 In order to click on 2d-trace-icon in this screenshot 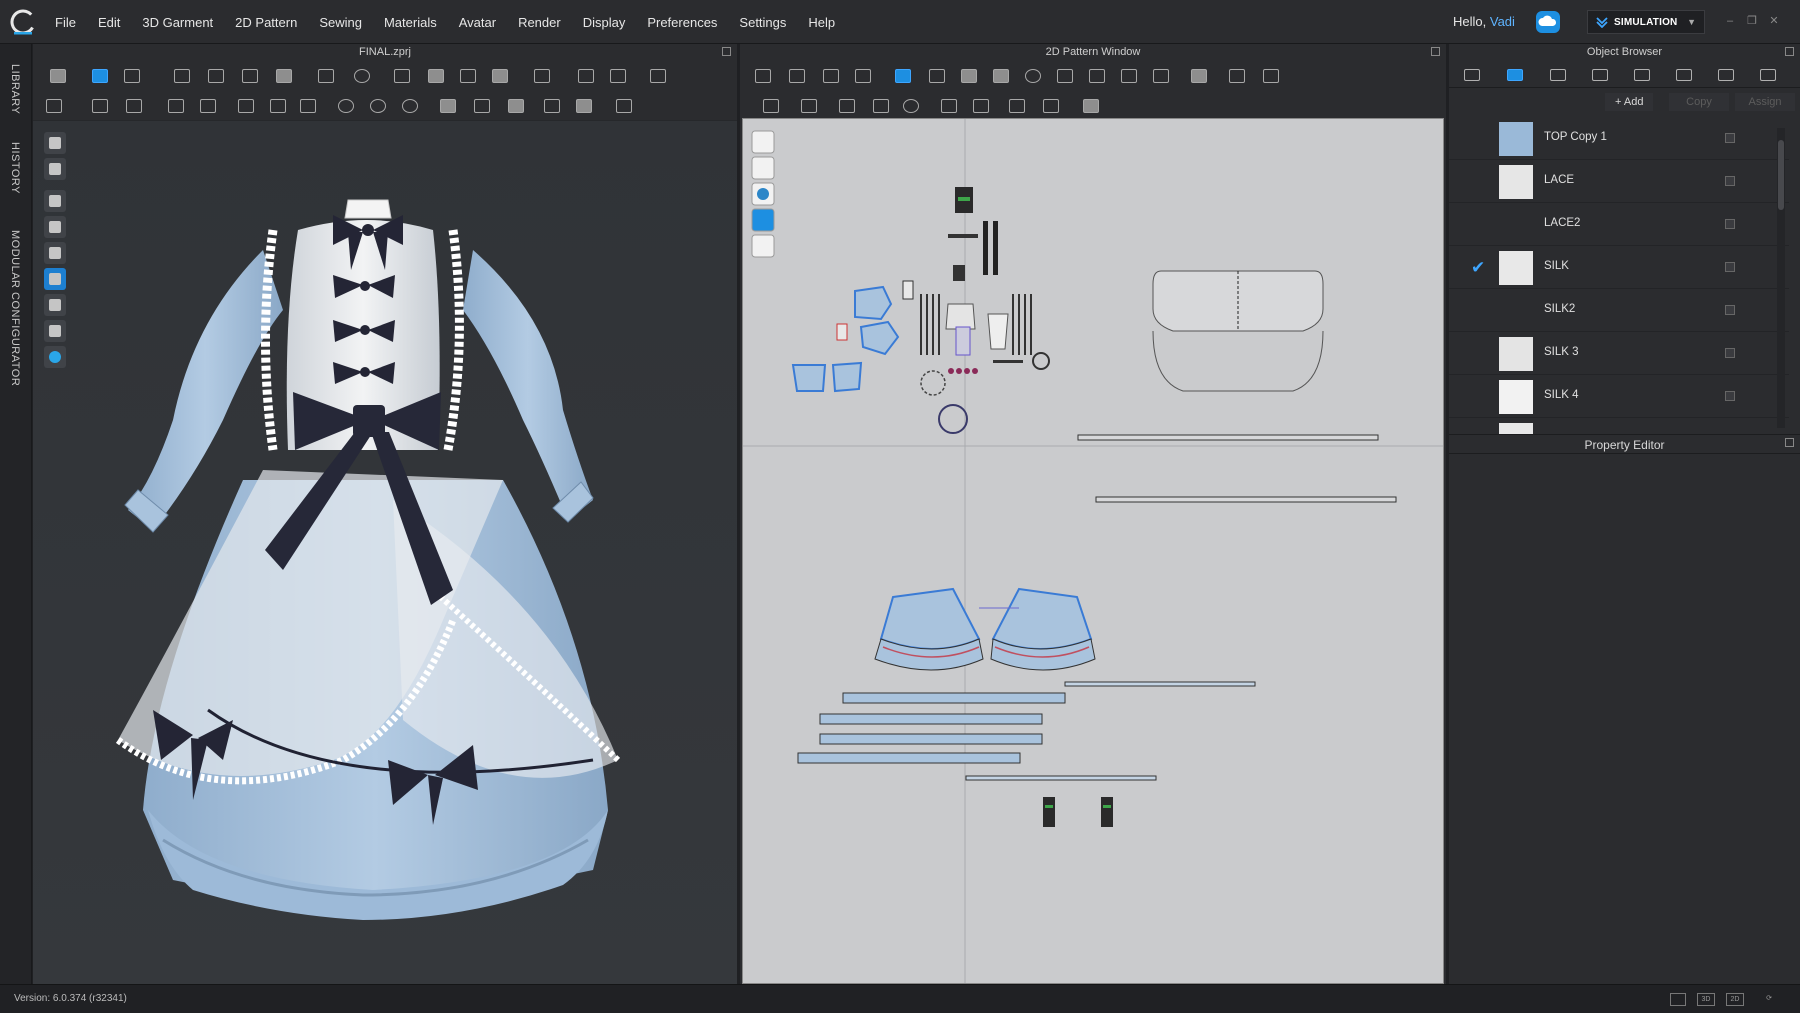, I will do `click(1096, 75)`.